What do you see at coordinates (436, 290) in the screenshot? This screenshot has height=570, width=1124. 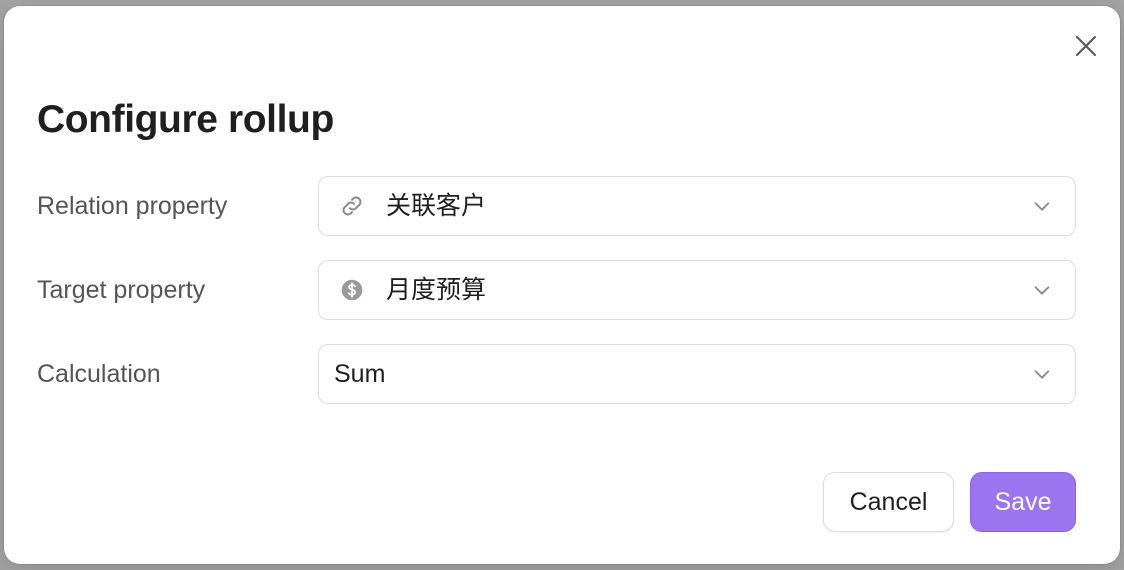 I see `target-property-value: 月度预算` at bounding box center [436, 290].